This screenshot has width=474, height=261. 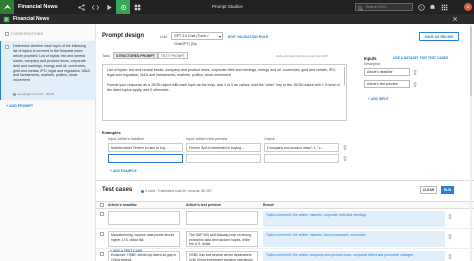 I want to click on input-field-preview: Article's text preview, so click(x=387, y=84).